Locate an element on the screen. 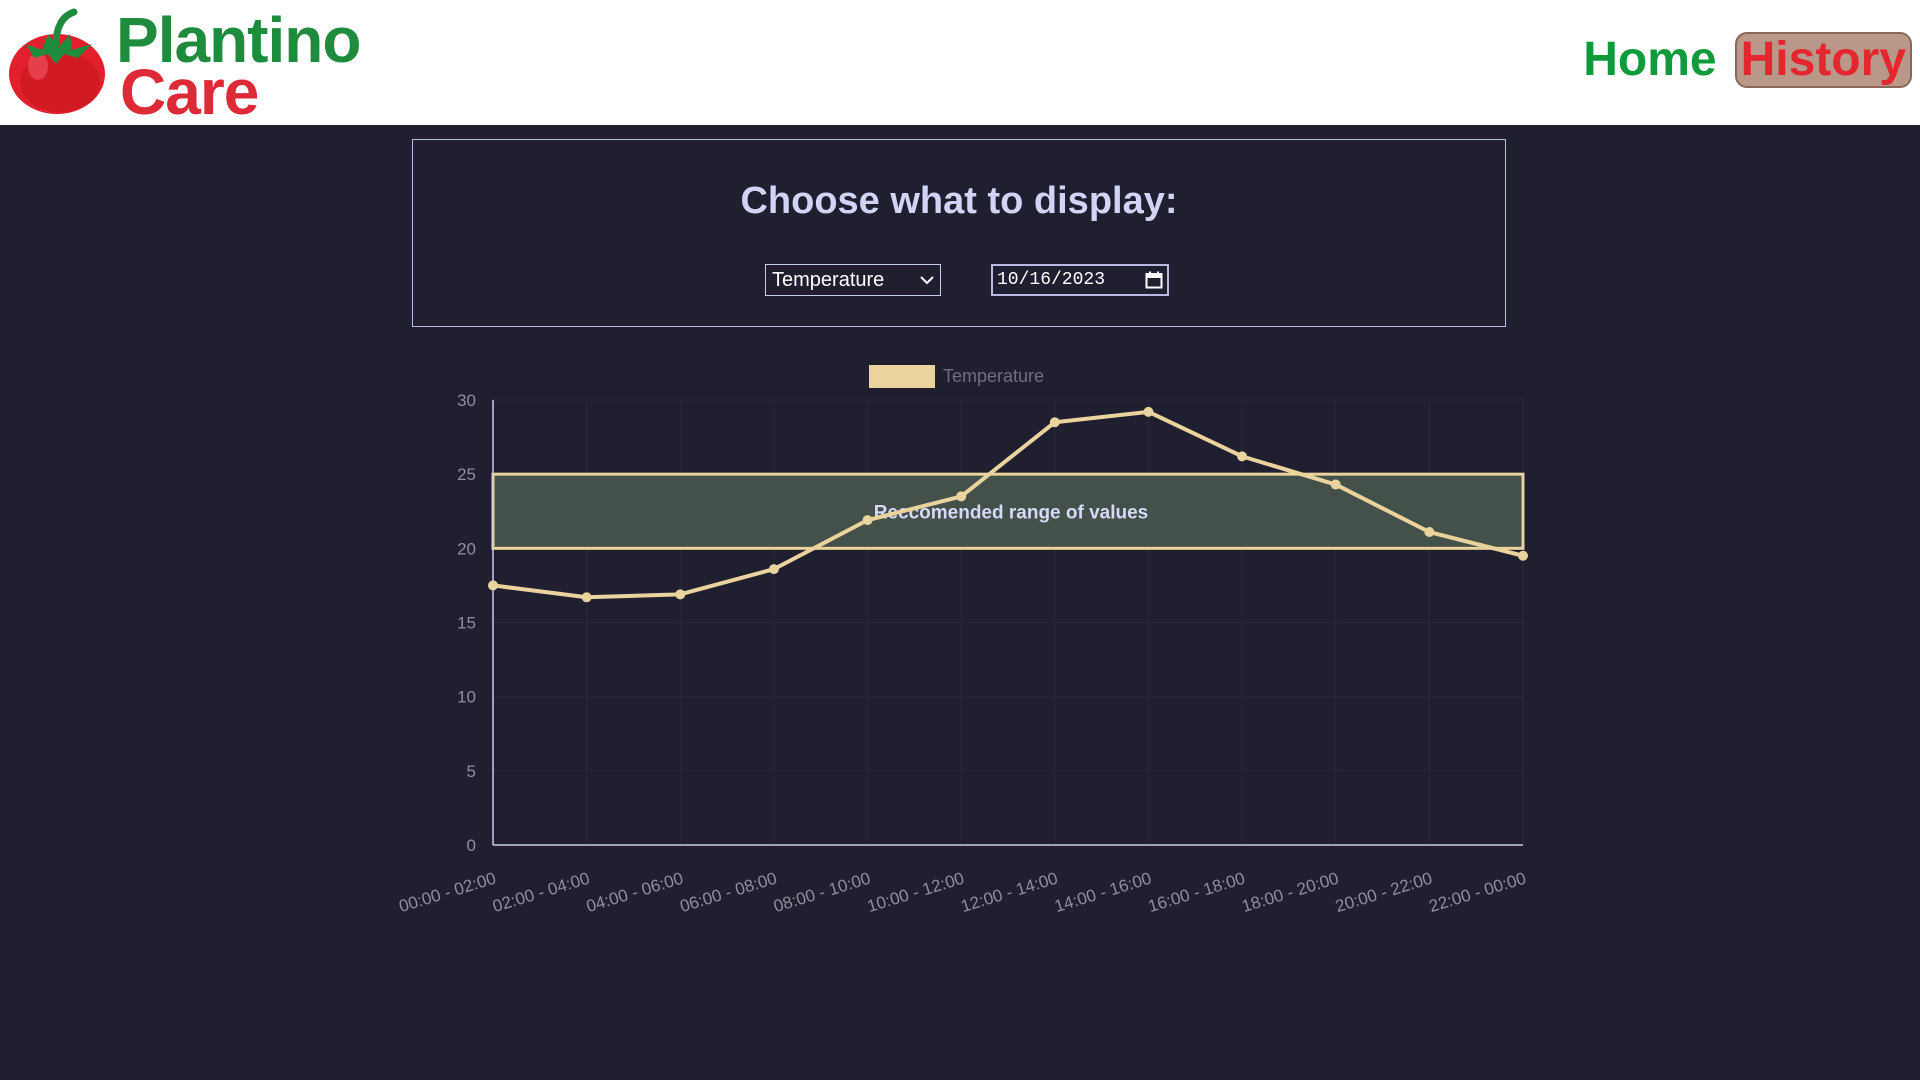  legend-swatch is located at coordinates (902, 376).